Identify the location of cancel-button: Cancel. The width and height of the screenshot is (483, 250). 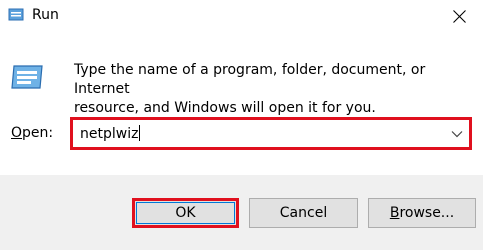
(303, 213).